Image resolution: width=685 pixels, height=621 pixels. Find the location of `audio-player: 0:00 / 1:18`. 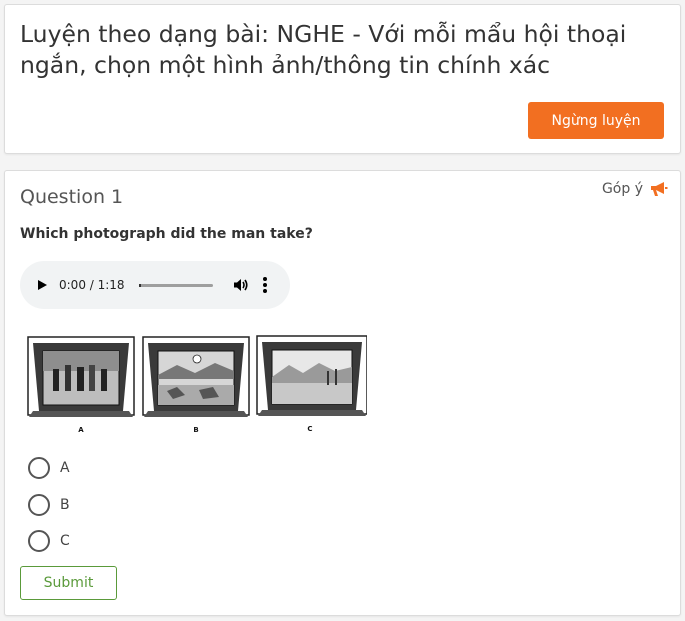

audio-player: 0:00 / 1:18 is located at coordinates (155, 285).